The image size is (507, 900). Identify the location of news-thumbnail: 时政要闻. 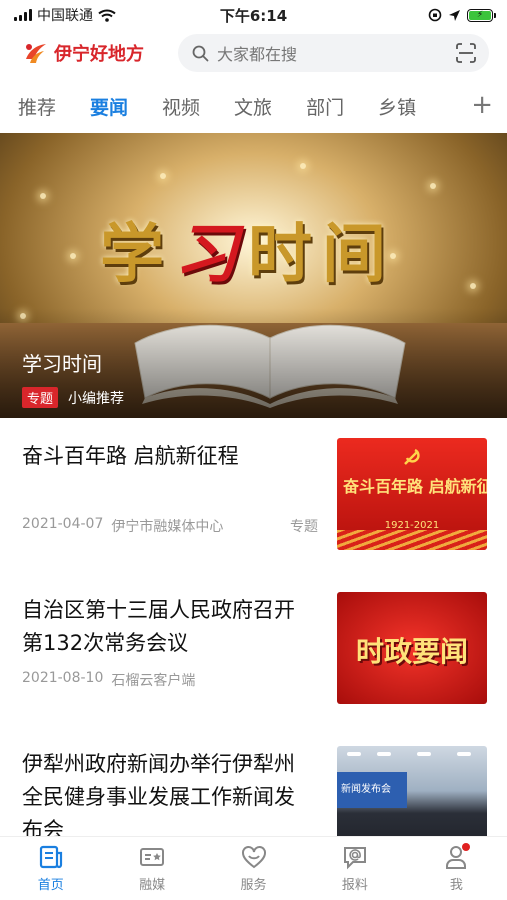
(412, 648).